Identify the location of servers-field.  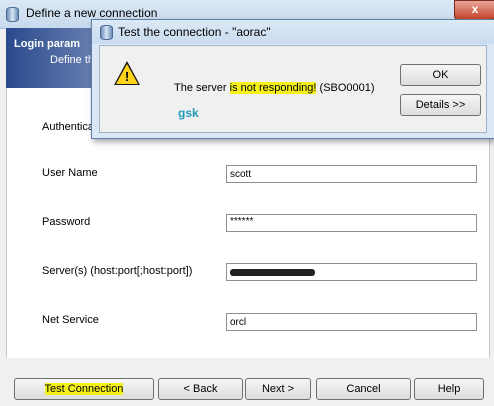
(351, 272).